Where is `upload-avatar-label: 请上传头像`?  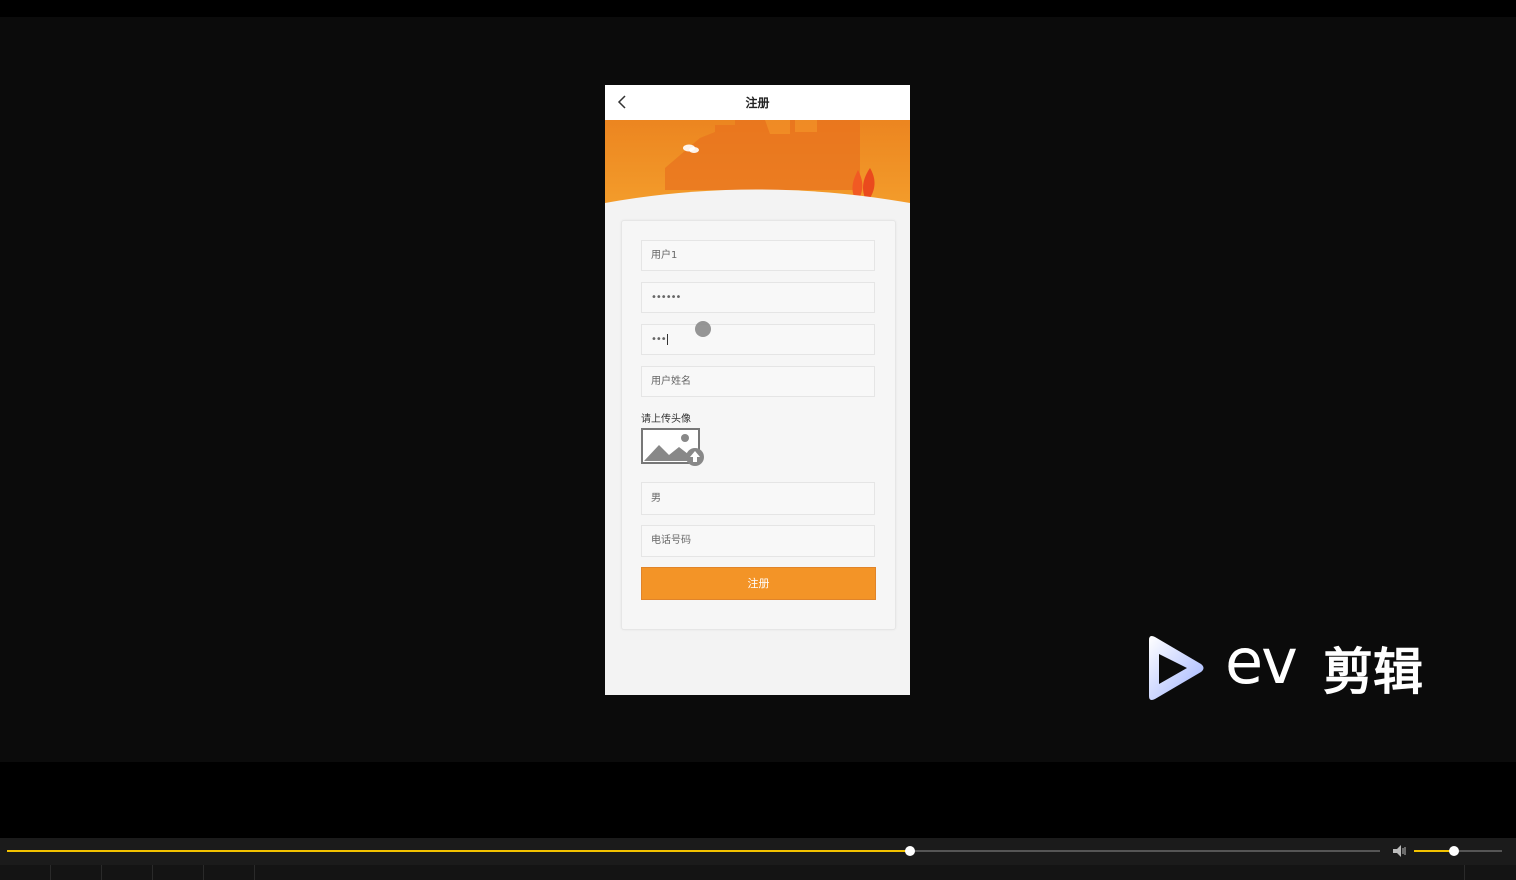 upload-avatar-label: 请上传头像 is located at coordinates (666, 419).